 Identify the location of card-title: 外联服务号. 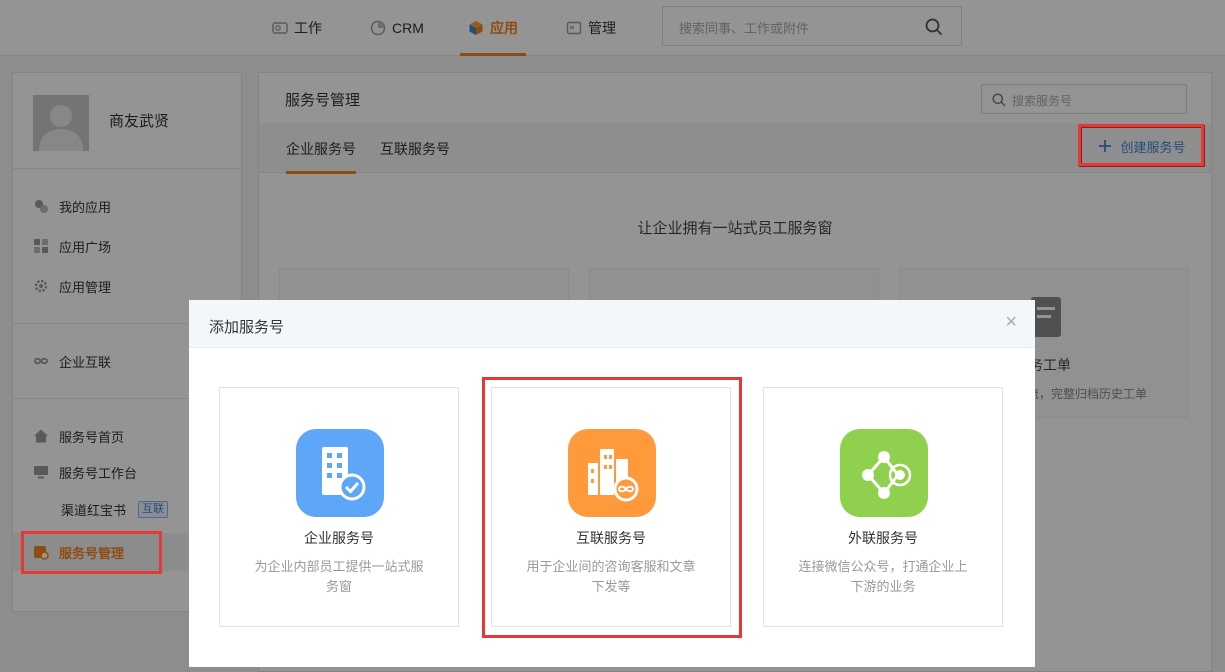
(883, 538).